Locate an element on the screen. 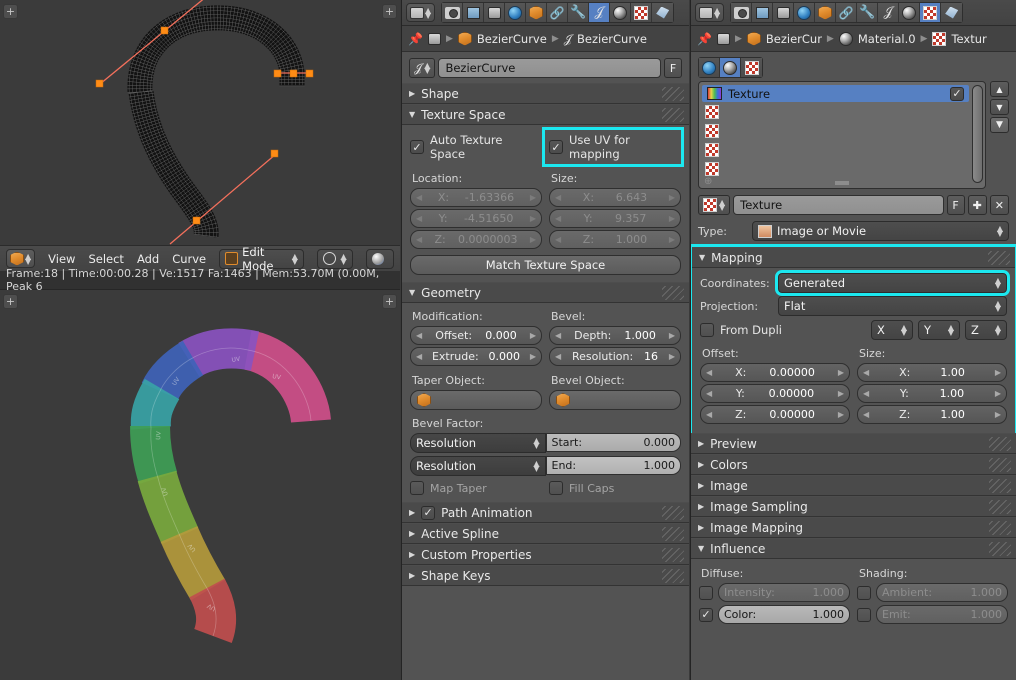 The width and height of the screenshot is (1016, 680). use-uv-for-mapping-checkbox: ✓ Use UV for mapping is located at coordinates (613, 147).